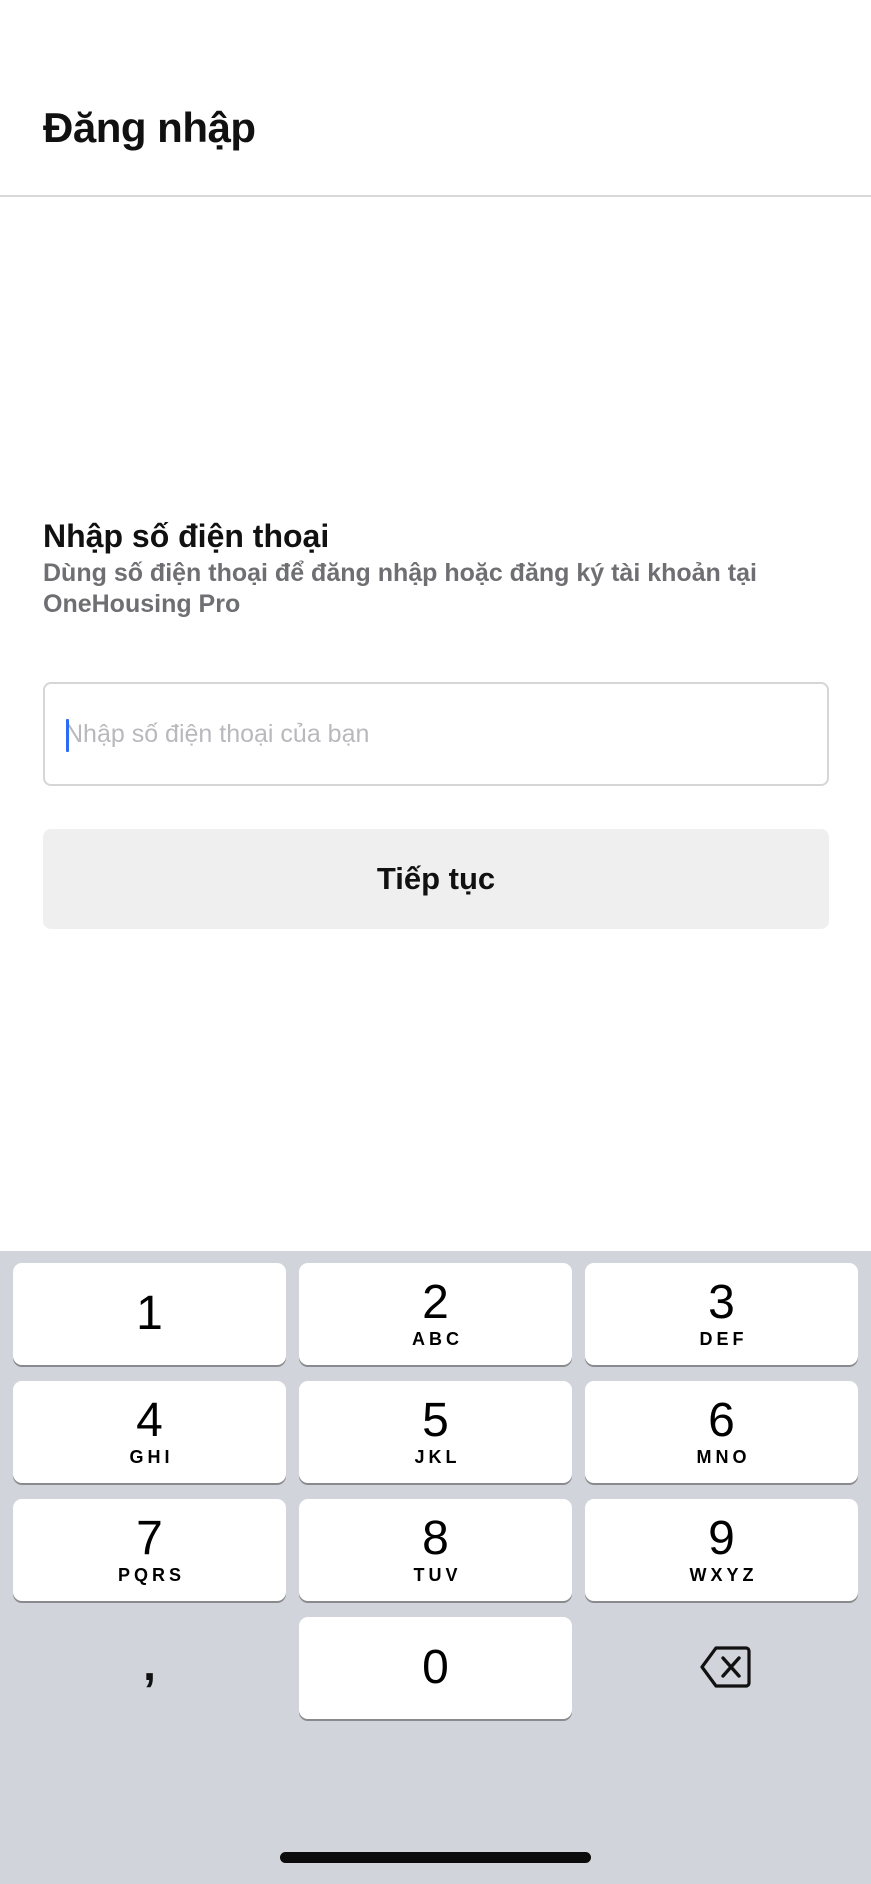  Describe the element at coordinates (725, 1667) in the screenshot. I see `delete-left-icon` at that location.